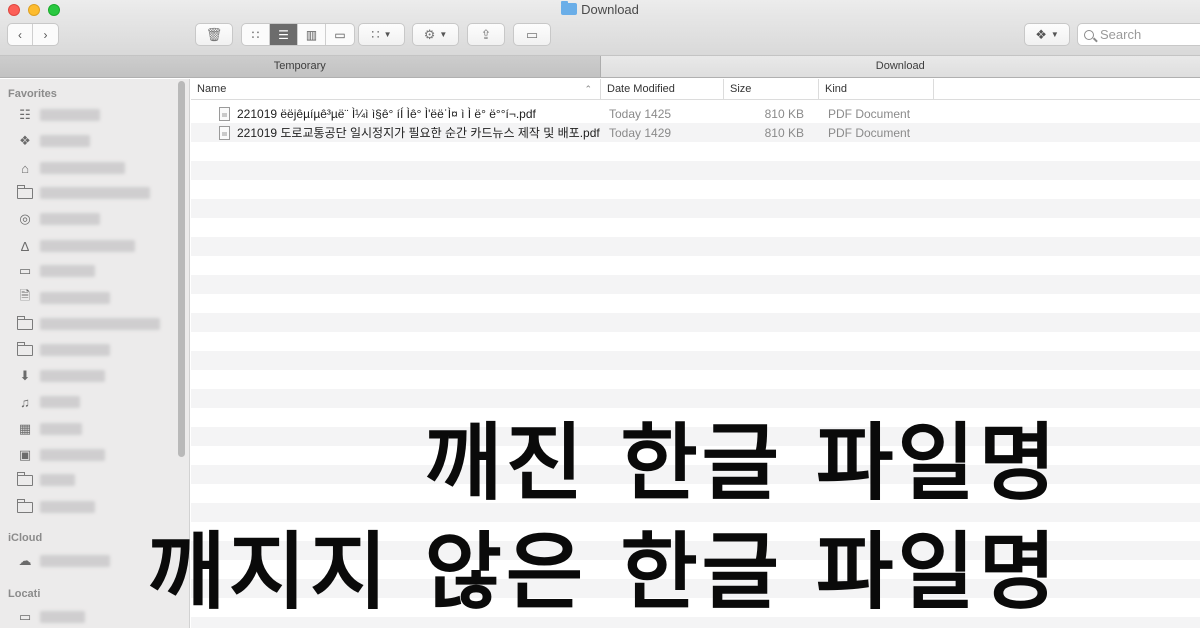  I want to click on sidebar-item: ◎, so click(58, 219).